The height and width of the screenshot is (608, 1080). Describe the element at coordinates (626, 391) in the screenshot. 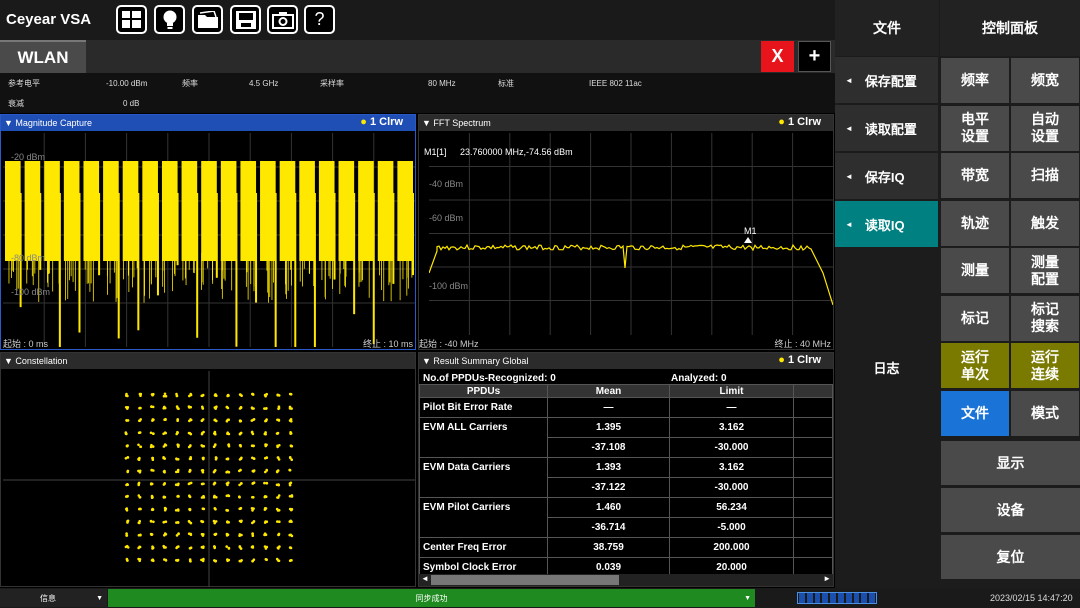

I see `table-header-row: PPDUs Mean Limit` at that location.